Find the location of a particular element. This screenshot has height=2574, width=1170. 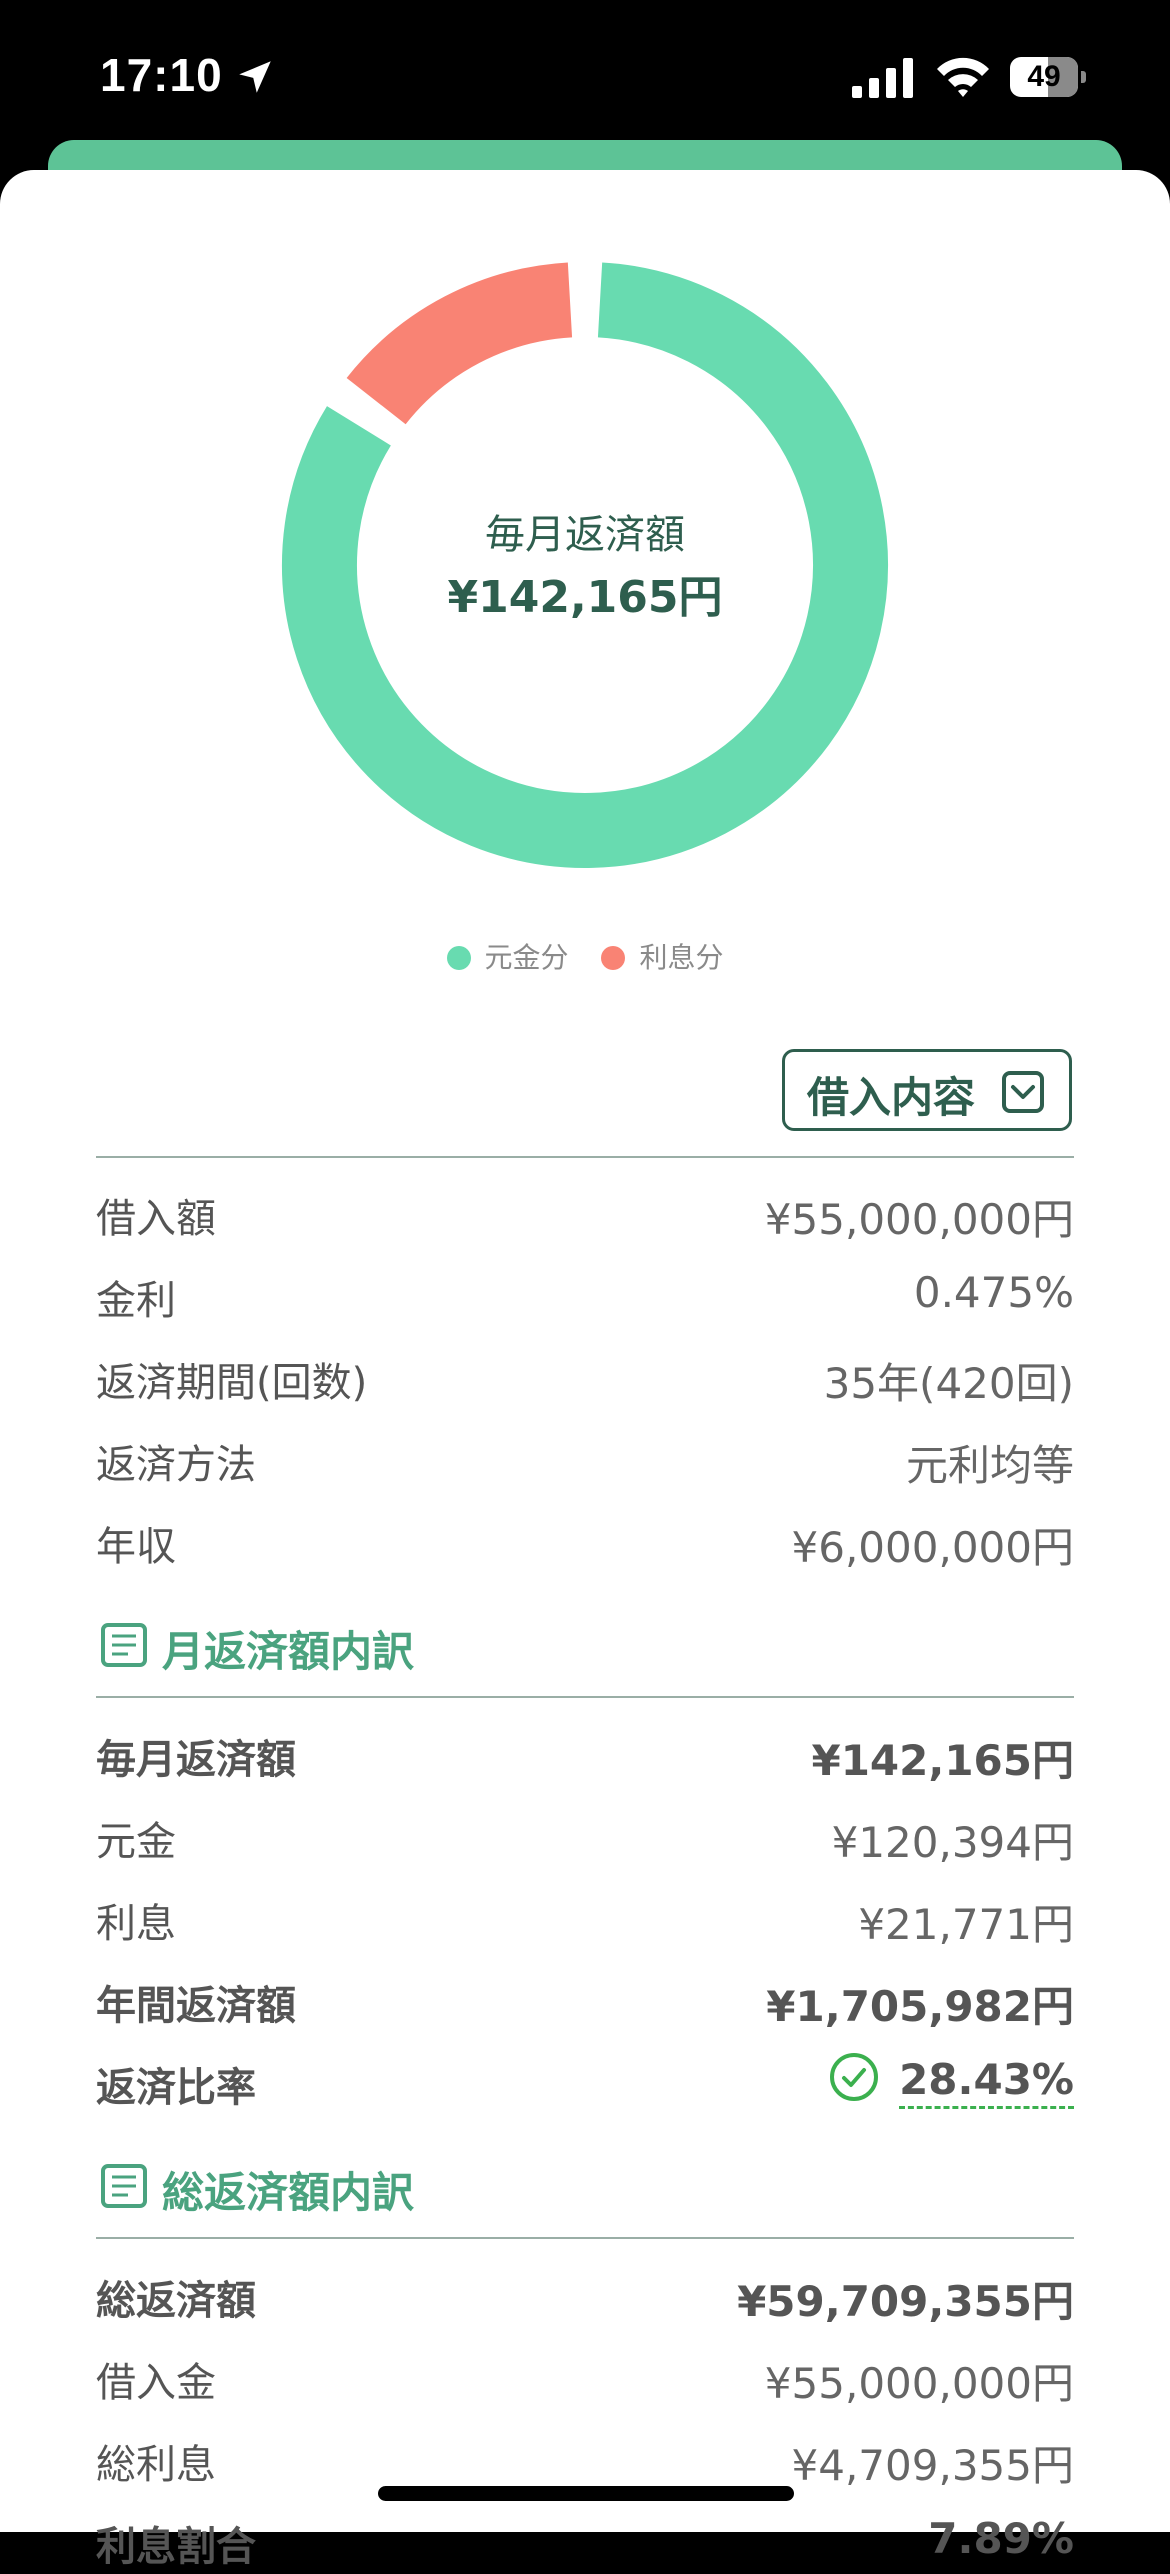

row-value: ¥4,709,355円 is located at coordinates (932, 2465).